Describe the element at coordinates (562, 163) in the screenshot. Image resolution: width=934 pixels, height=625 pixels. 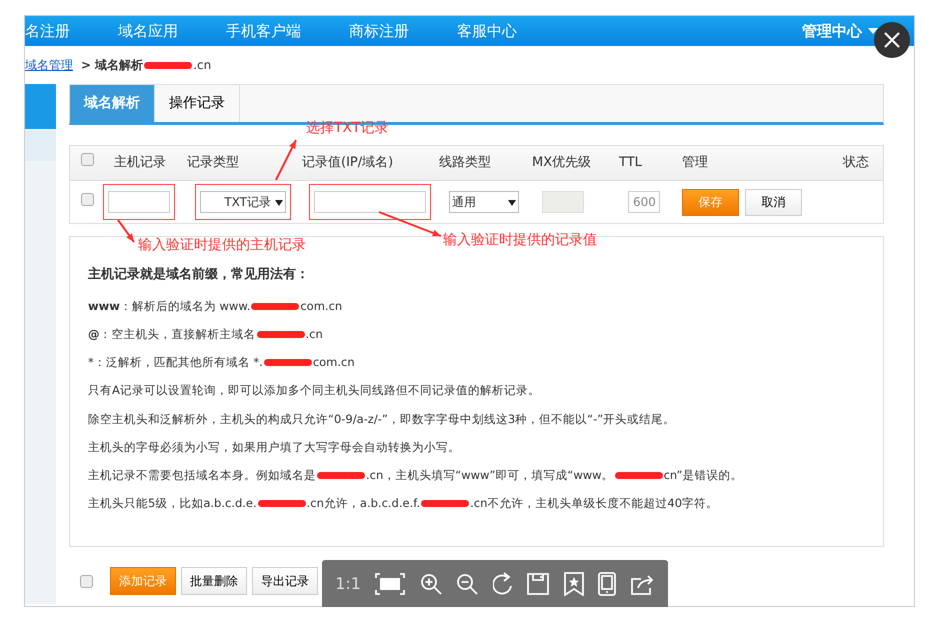
I see `column-header: MX优先级` at that location.